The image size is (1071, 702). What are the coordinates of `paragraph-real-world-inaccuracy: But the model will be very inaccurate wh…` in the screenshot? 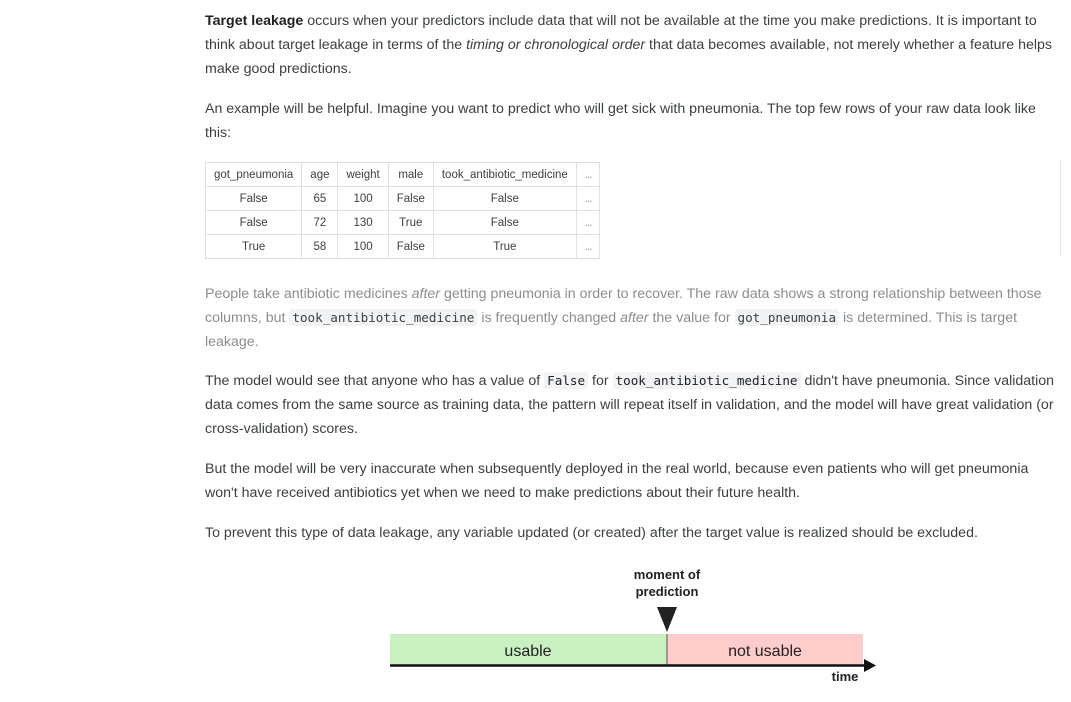 It's located at (617, 481).